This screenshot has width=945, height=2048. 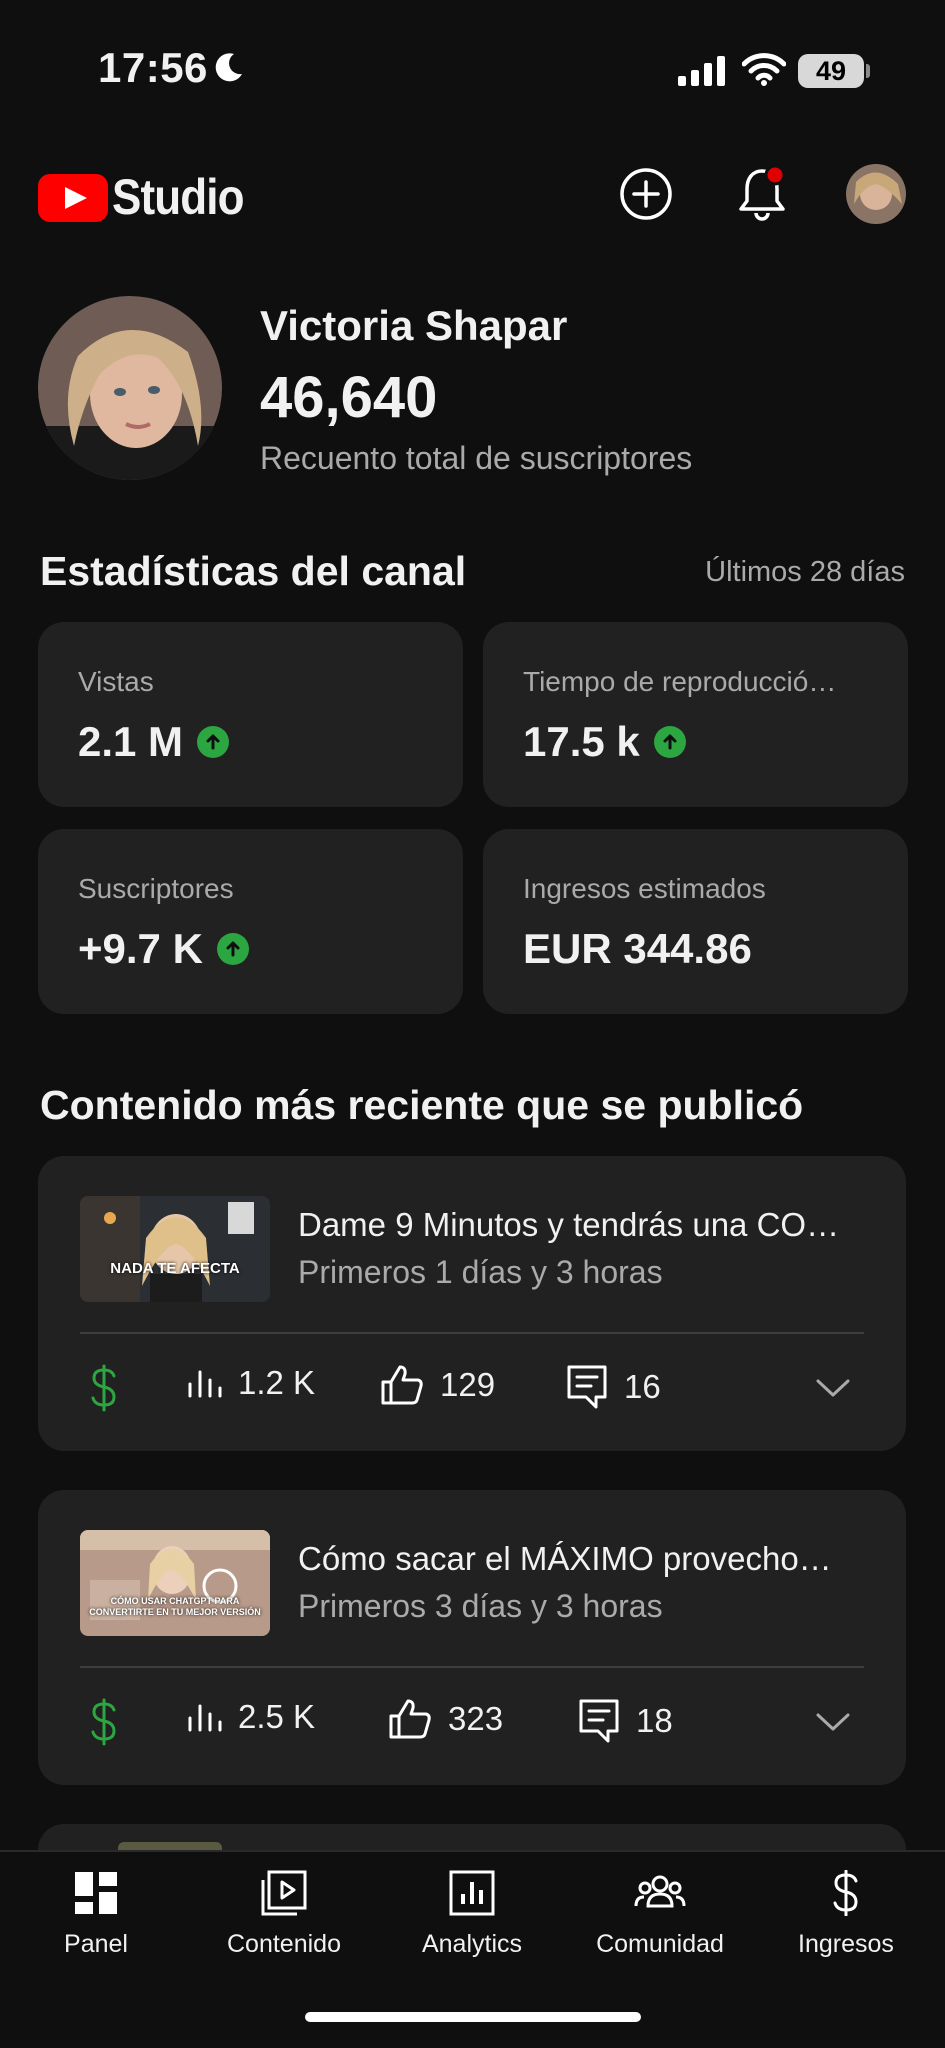 I want to click on channel-avatar-image, so click(x=130, y=388).